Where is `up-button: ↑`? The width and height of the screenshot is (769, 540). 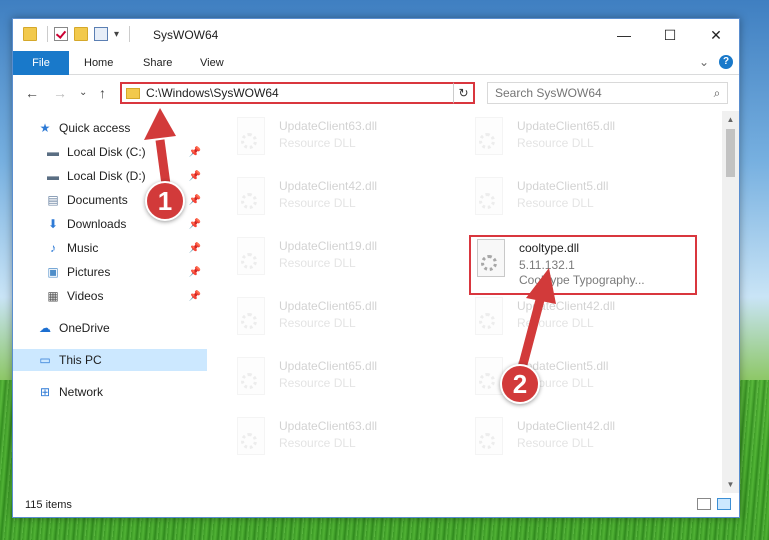
up-button: ↑ is located at coordinates (102, 93).